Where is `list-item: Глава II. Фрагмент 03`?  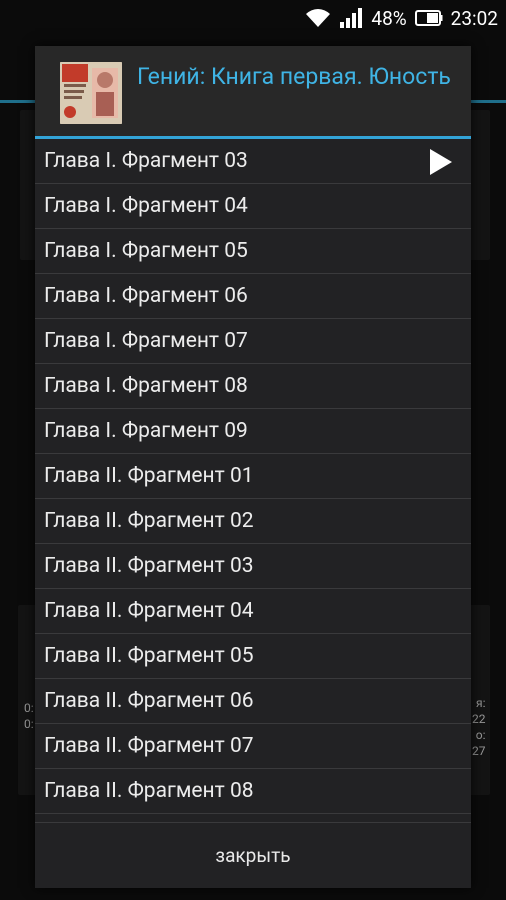 list-item: Глава II. Фрагмент 03 is located at coordinates (253, 566).